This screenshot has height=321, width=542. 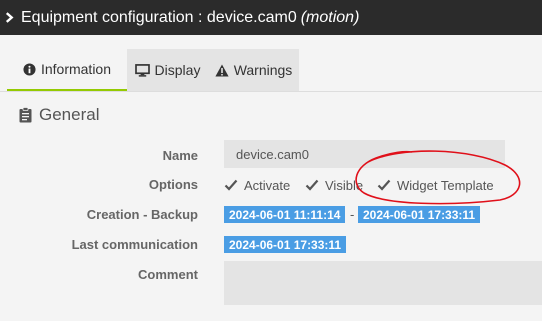 I want to click on tab-information-label: Information, so click(x=76, y=69).